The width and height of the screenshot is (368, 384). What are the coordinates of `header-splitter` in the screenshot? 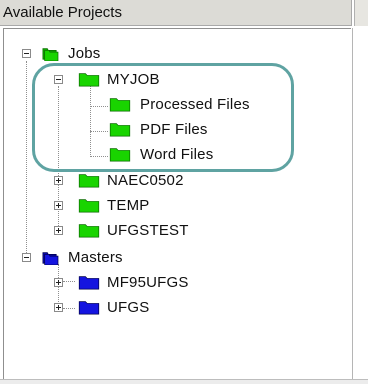 It's located at (361, 13).